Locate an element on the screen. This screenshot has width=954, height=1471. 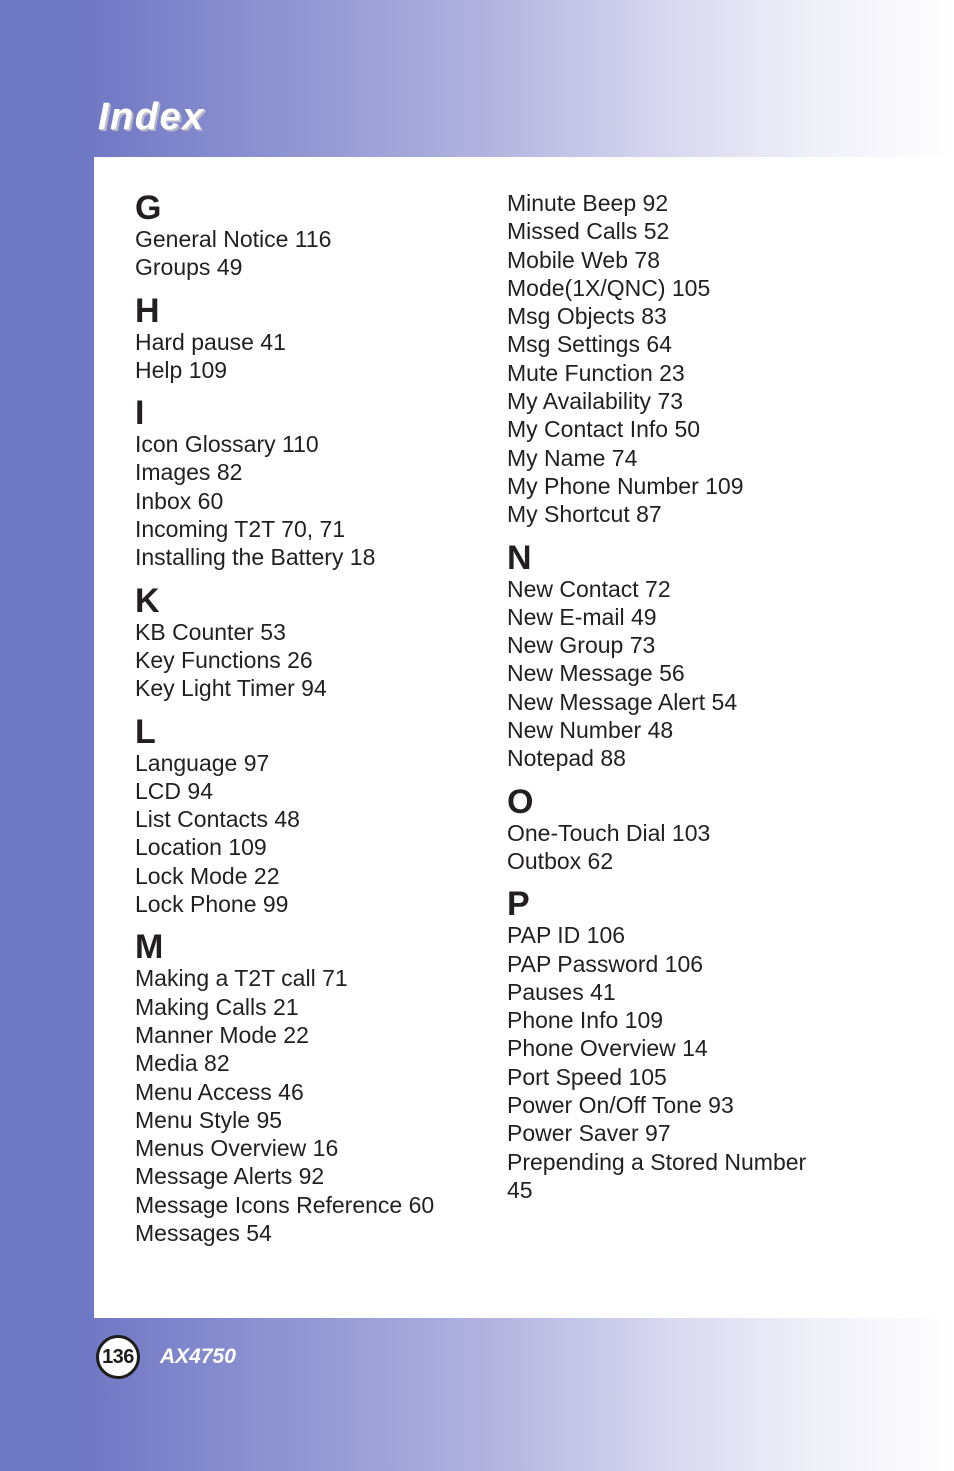
index-entry: Icon Glossary 110 is located at coordinates (227, 444).